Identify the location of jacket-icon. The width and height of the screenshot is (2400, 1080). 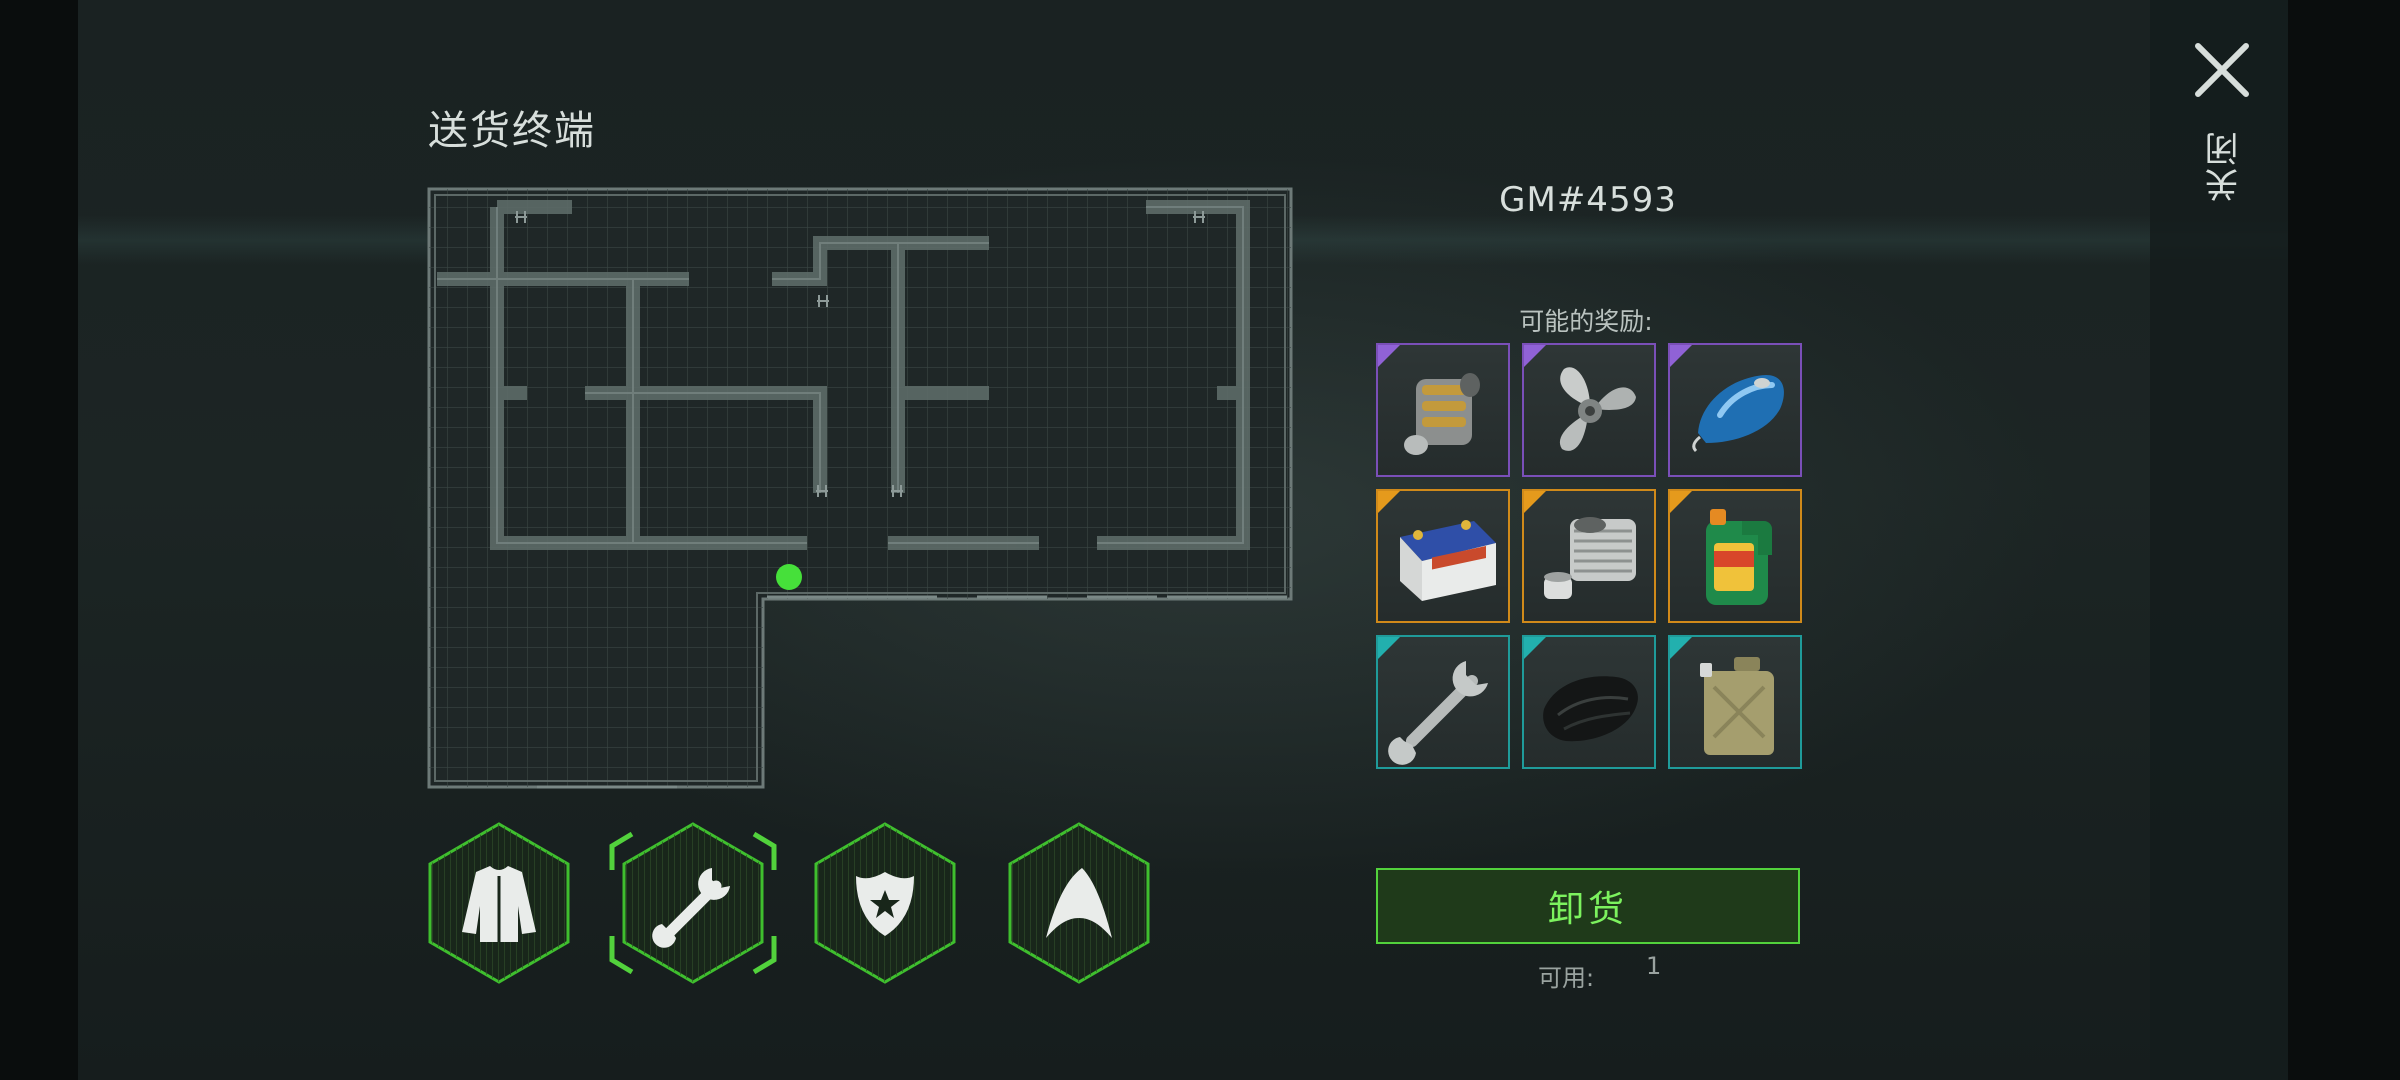
(499, 904).